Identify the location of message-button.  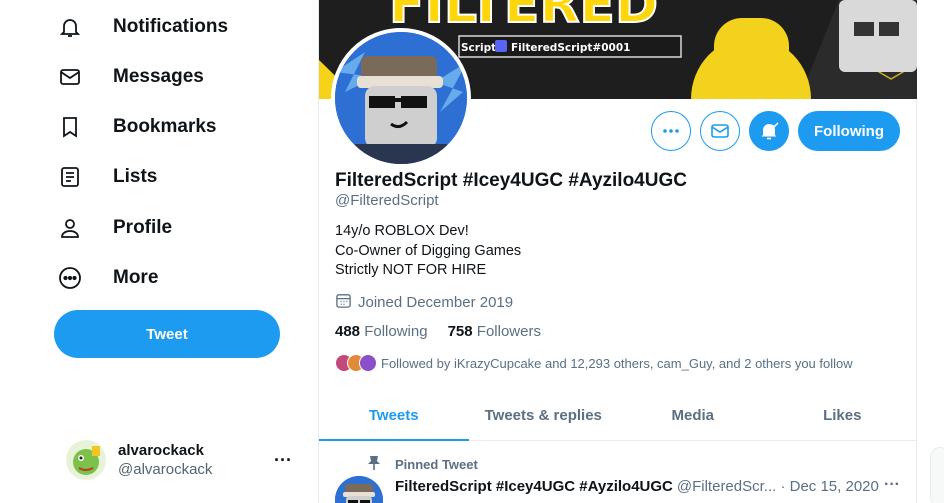
(720, 131).